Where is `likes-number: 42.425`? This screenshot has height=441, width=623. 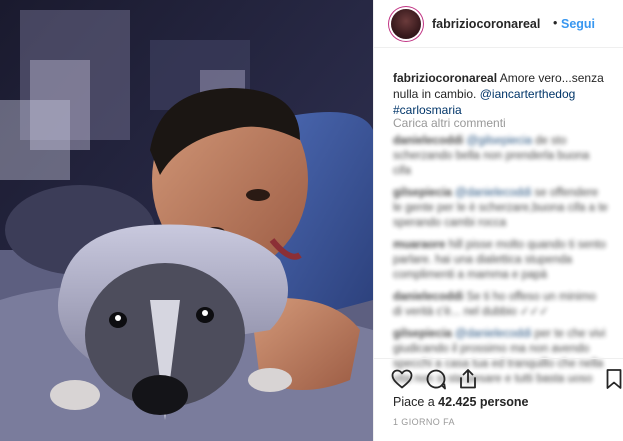
likes-number: 42.425 is located at coordinates (457, 402).